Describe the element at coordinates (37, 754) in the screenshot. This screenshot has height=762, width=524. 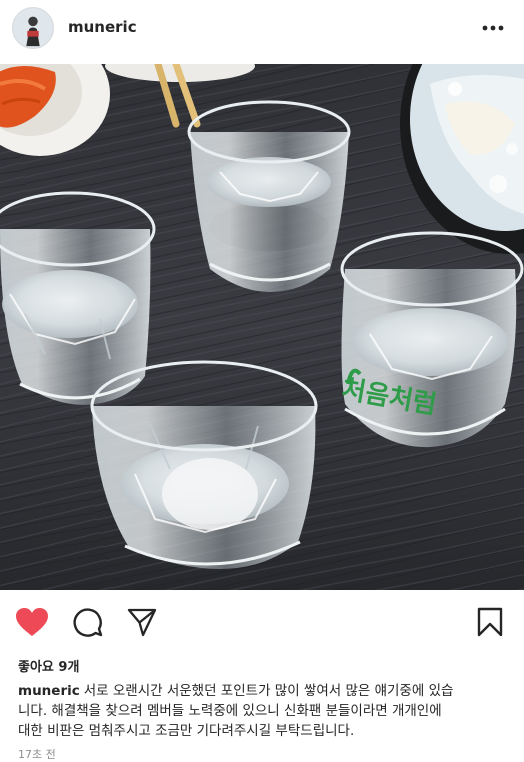
I see `post-timestamp: 17초 전` at that location.